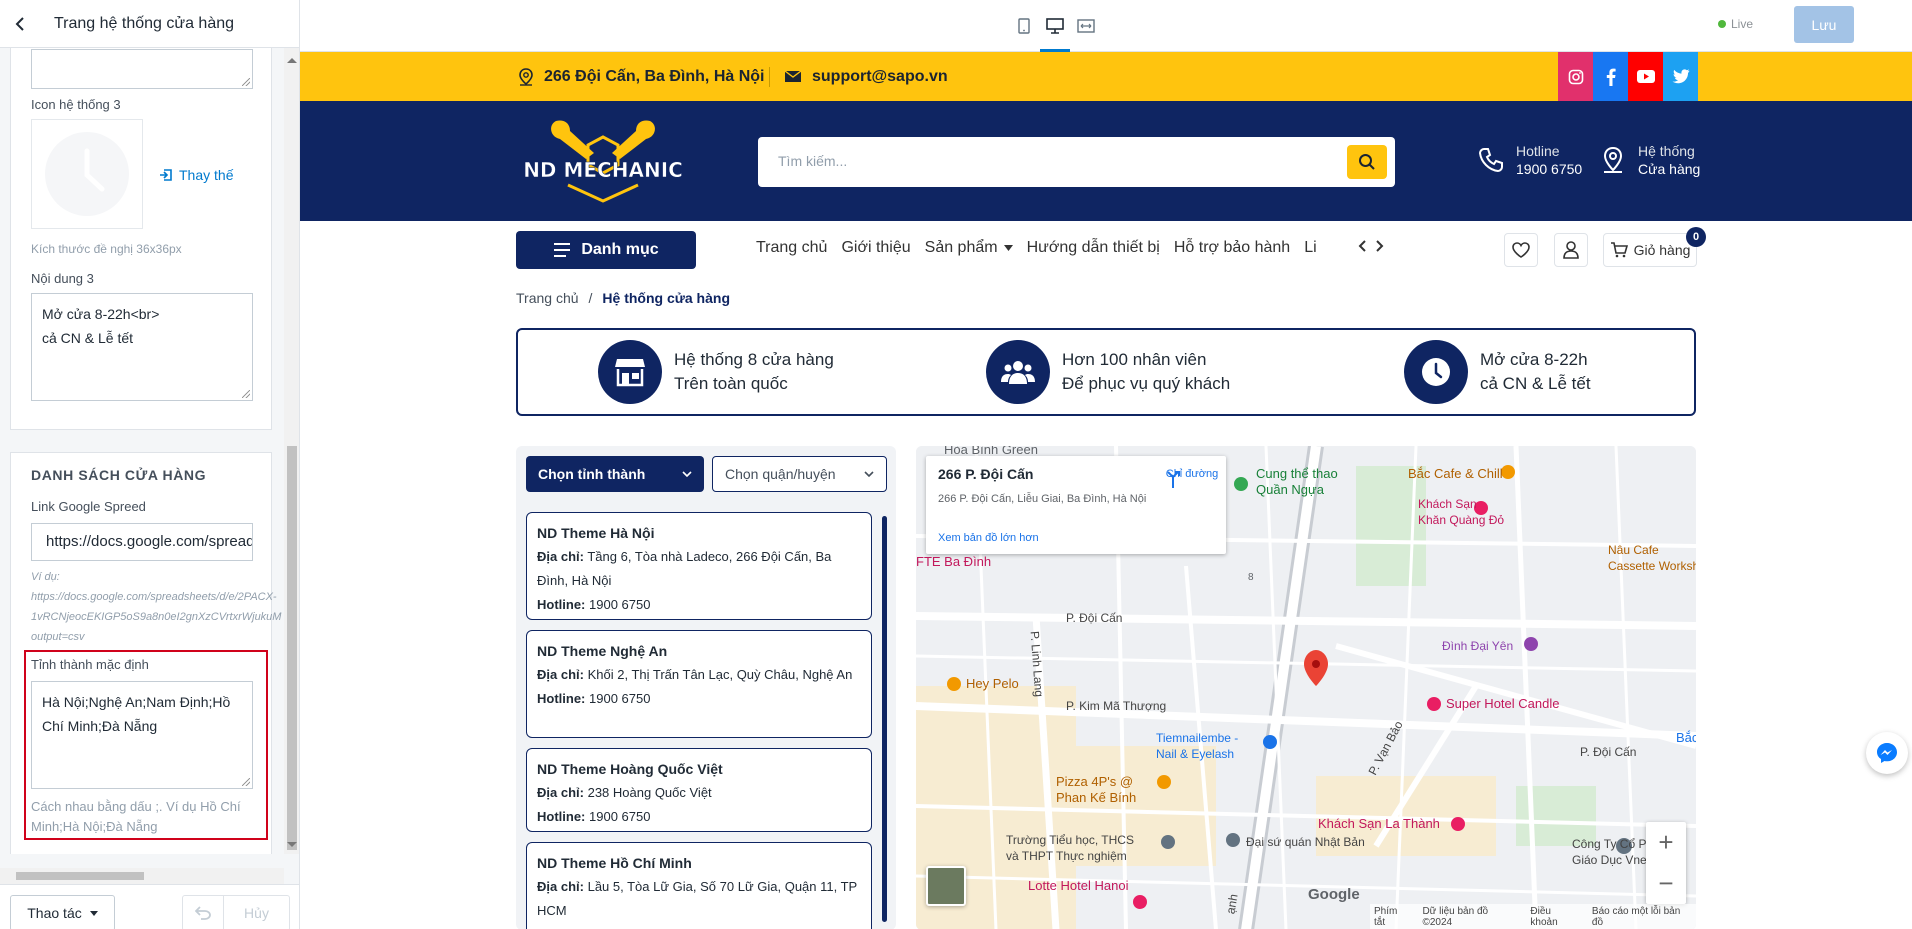  I want to click on nav-item-warranty: Hỗ trợ bảo hành, so click(1232, 248).